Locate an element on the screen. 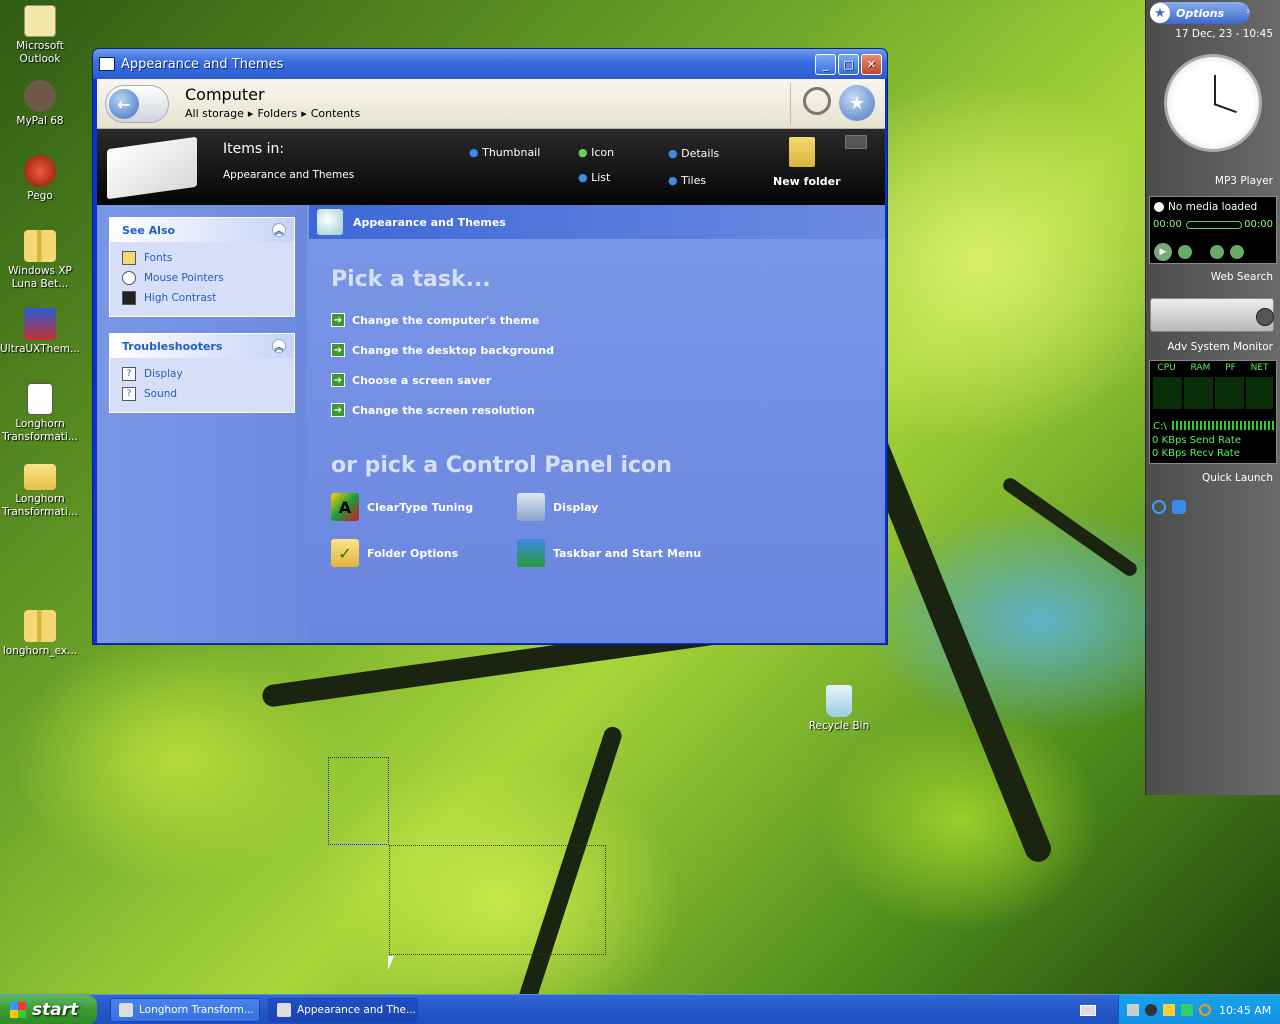 This screenshot has height=1024, width=1280. search-tray-icon is located at coordinates (1205, 1010).